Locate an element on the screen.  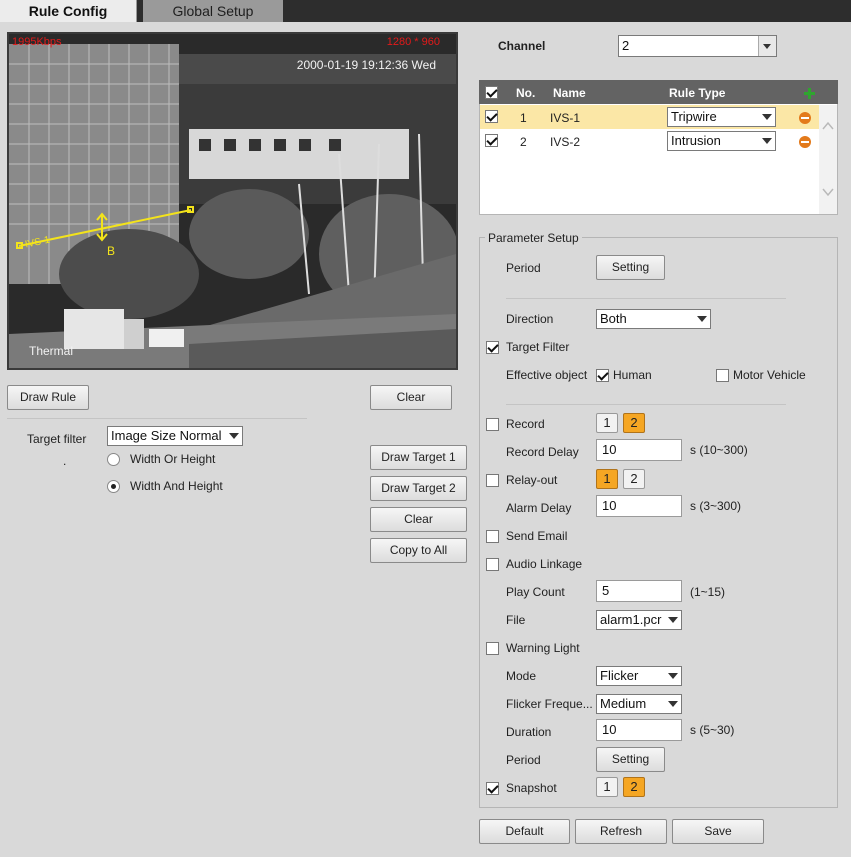
record-channel-1-button: 1 is located at coordinates (607, 423).